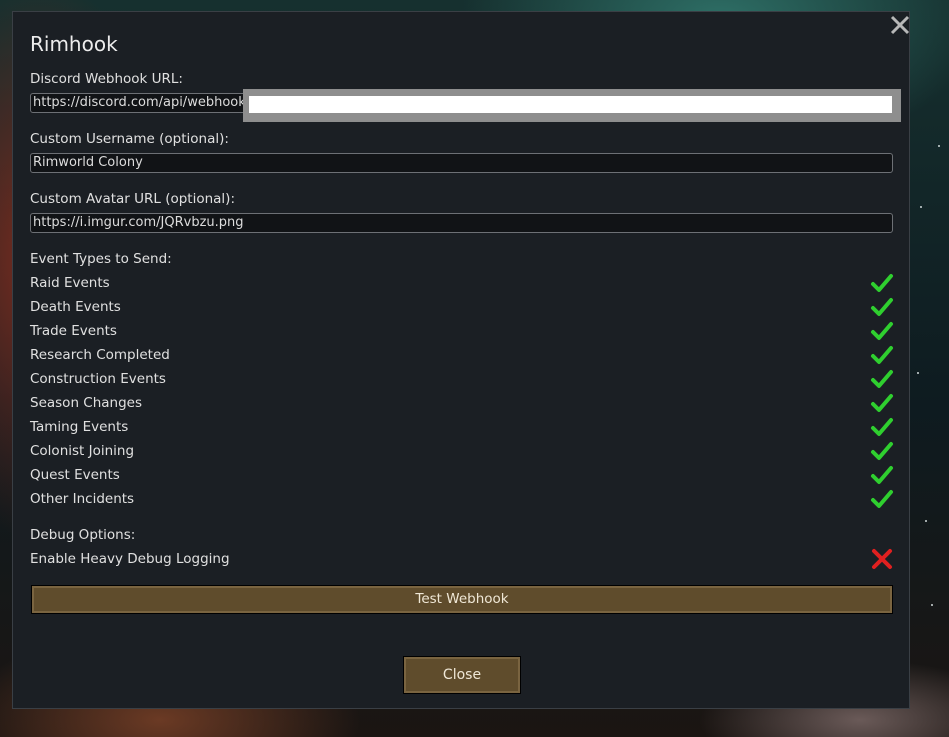 The height and width of the screenshot is (737, 949). What do you see at coordinates (106, 79) in the screenshot?
I see `webhook-url-label: Discord Webhook URL:` at bounding box center [106, 79].